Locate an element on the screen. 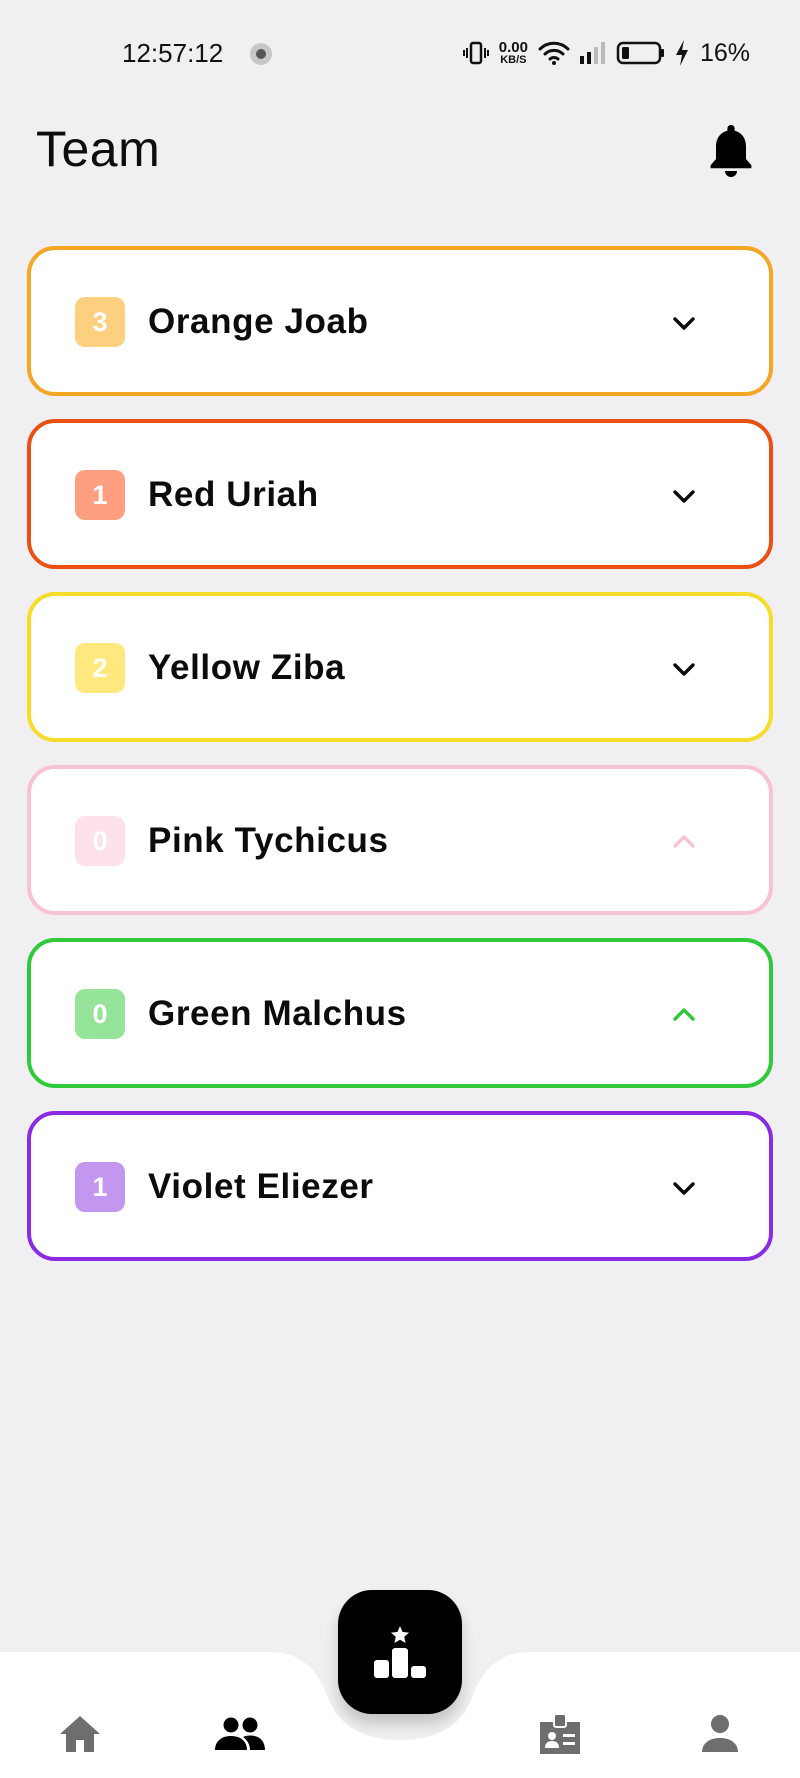 The width and height of the screenshot is (800, 1778). wifi-icon is located at coordinates (554, 53).